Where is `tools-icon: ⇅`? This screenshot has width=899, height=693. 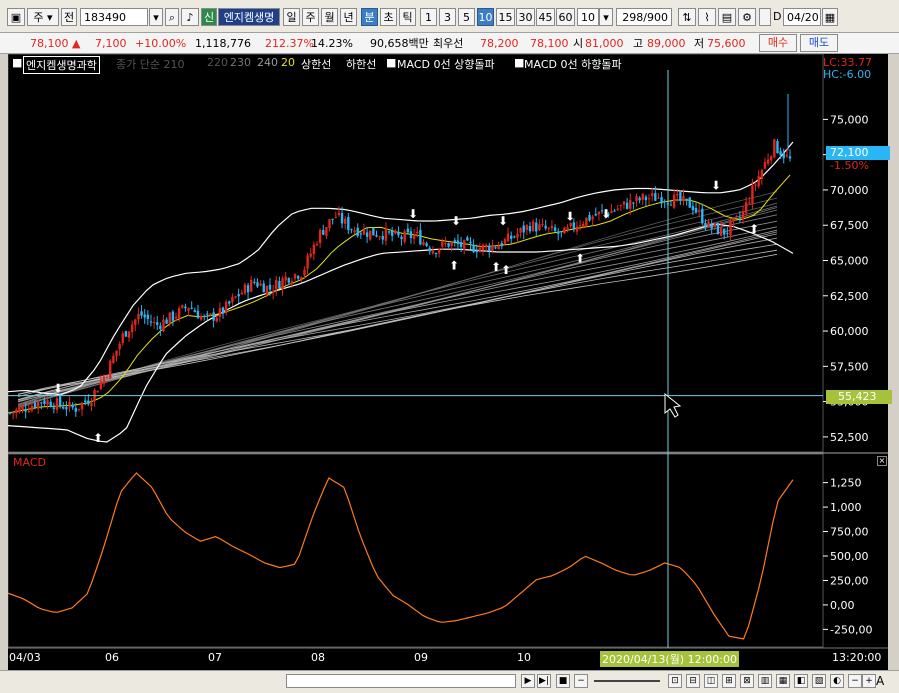 tools-icon: ⇅ is located at coordinates (687, 17).